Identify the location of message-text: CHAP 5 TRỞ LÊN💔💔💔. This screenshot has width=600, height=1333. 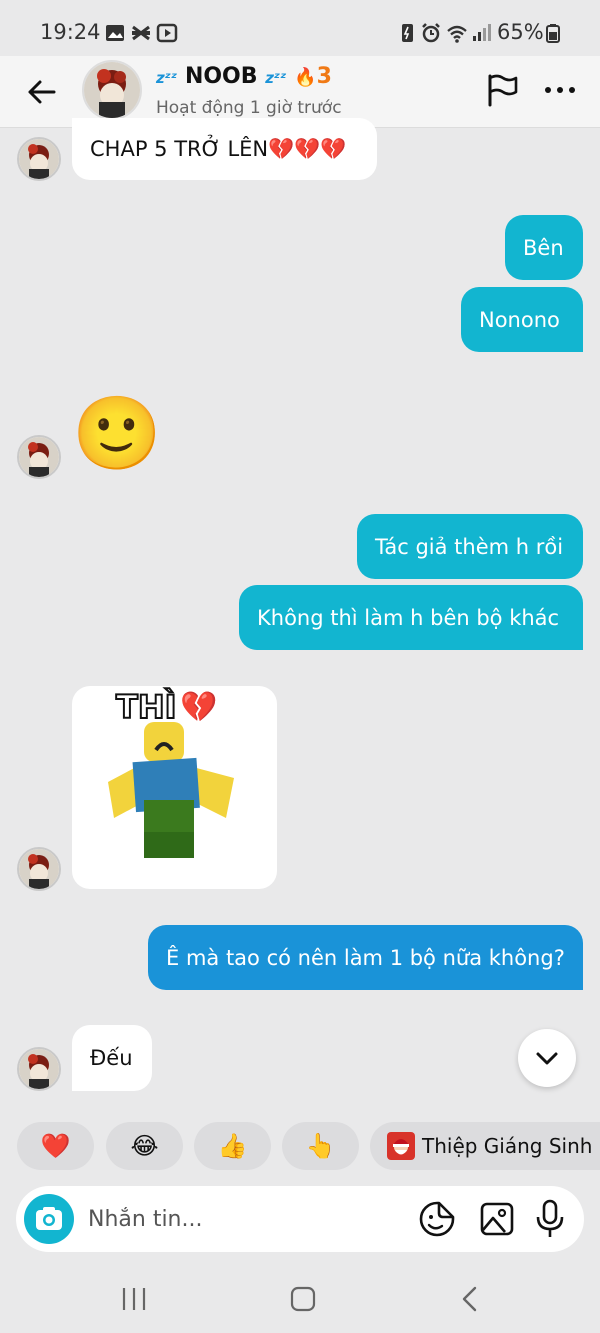
(218, 148).